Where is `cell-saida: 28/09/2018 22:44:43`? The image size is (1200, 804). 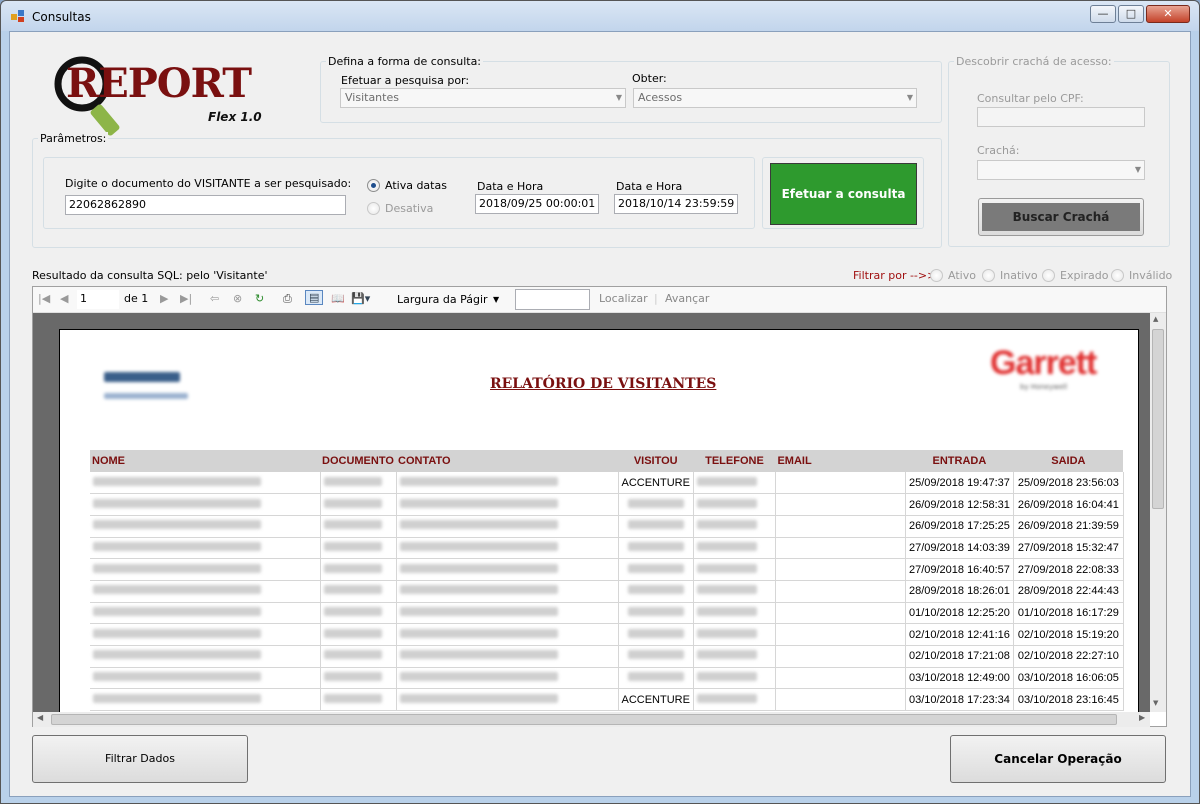 cell-saida: 28/09/2018 22:44:43 is located at coordinates (1068, 591).